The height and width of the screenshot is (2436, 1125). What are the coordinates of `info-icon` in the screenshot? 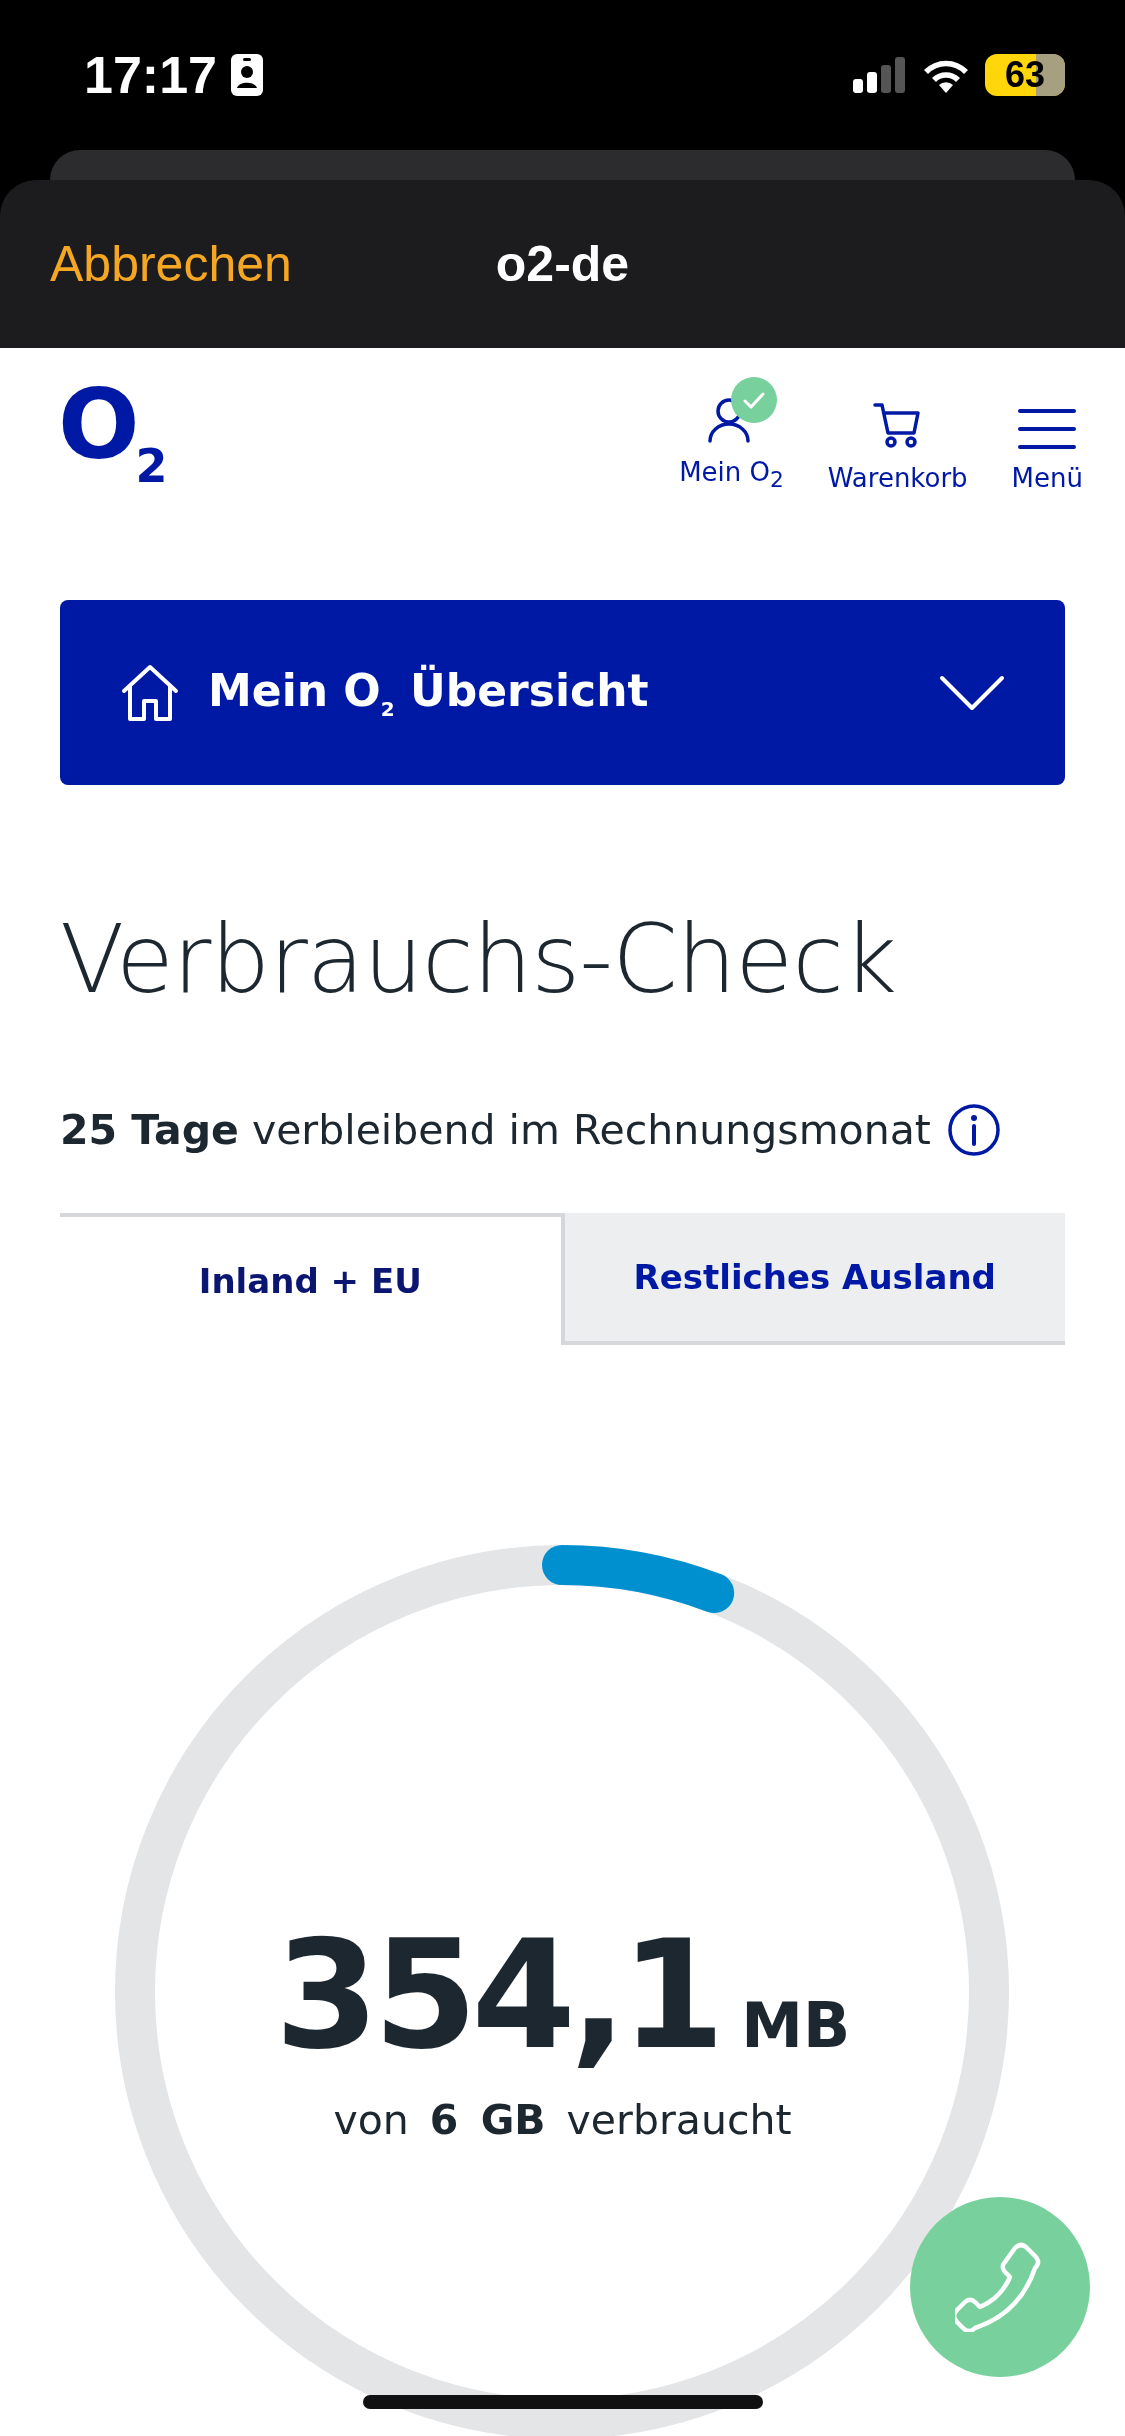 It's located at (973, 1130).